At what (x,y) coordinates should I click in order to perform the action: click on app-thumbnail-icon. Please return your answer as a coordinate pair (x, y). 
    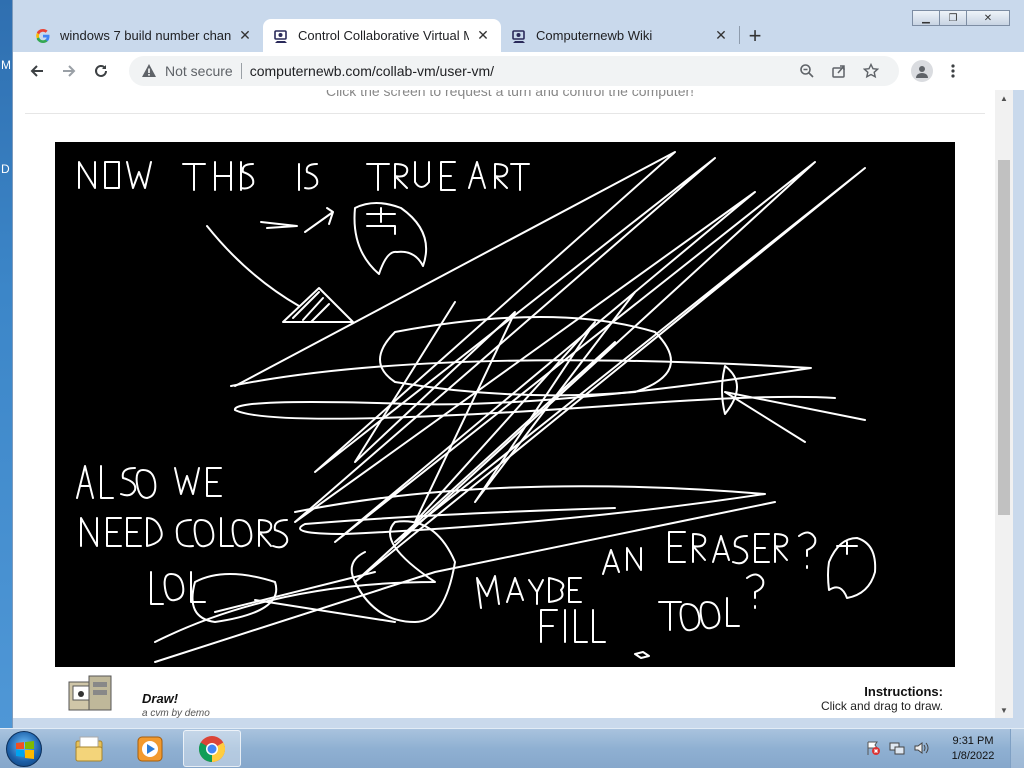
    Looking at the image, I should click on (91, 694).